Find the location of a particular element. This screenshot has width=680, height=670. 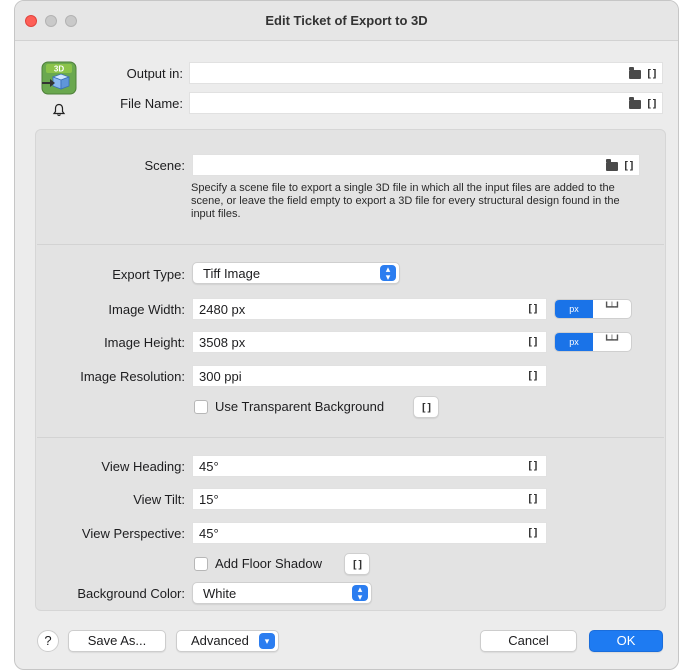

output-in-field: [] is located at coordinates (426, 73).